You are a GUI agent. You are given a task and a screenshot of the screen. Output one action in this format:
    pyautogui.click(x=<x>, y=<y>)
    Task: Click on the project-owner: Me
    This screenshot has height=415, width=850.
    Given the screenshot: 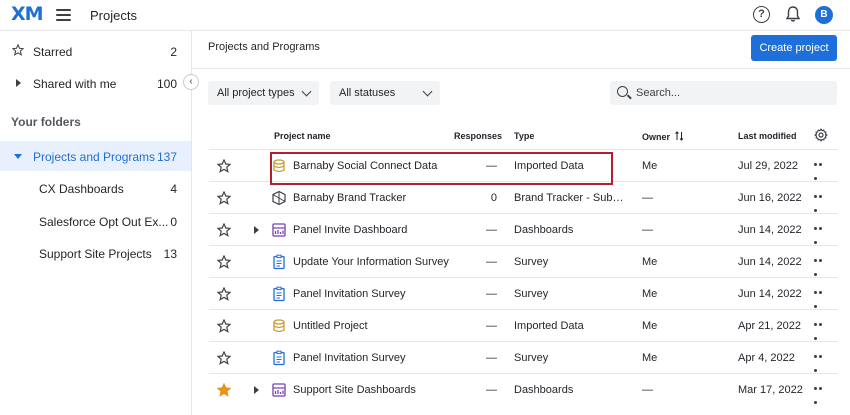 What is the action you would take?
    pyautogui.click(x=650, y=262)
    